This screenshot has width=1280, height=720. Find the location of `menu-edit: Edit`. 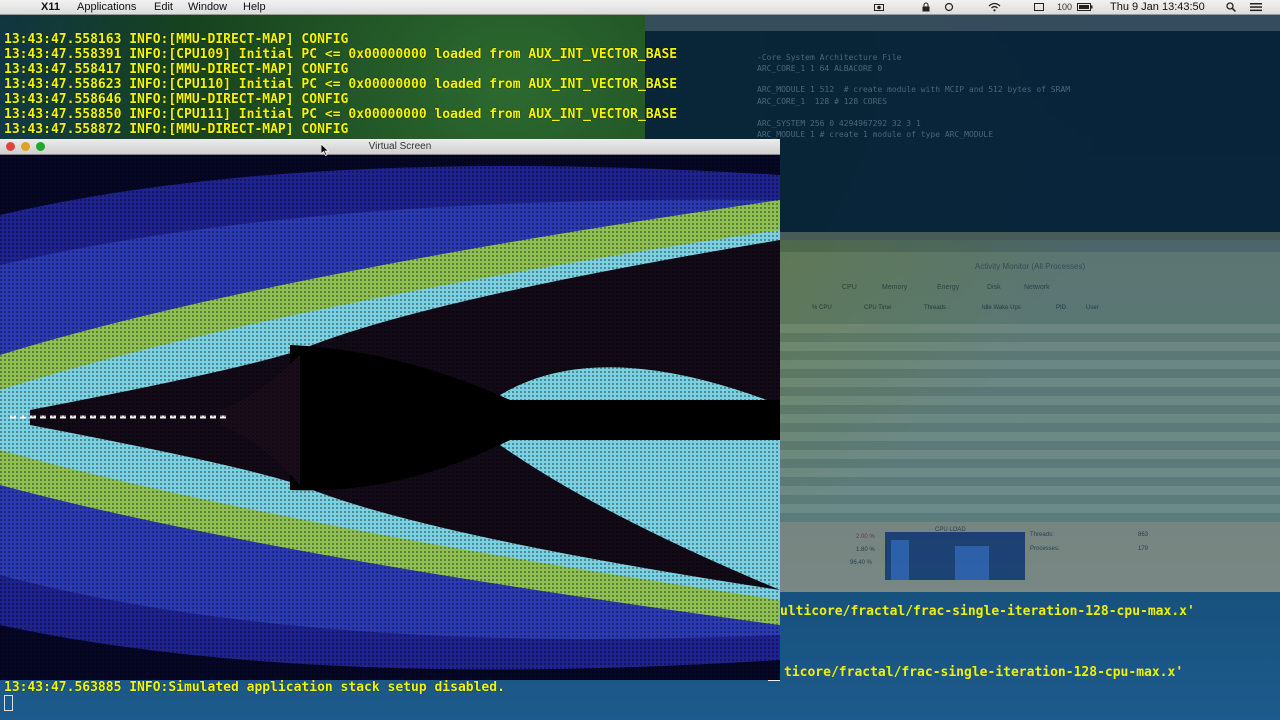

menu-edit: Edit is located at coordinates (163, 7).